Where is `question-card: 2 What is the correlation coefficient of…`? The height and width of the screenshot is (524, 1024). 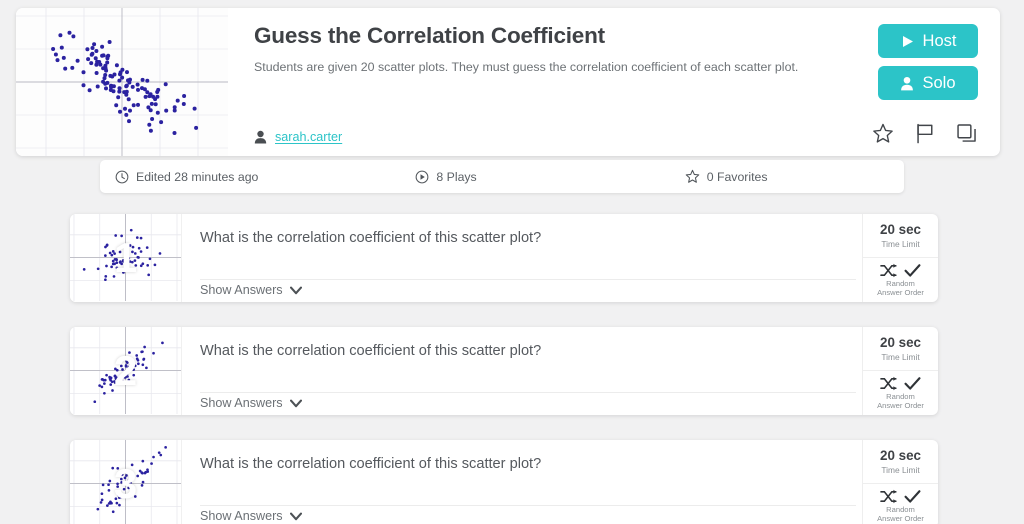 question-card: 2 What is the correlation coefficient of… is located at coordinates (504, 371).